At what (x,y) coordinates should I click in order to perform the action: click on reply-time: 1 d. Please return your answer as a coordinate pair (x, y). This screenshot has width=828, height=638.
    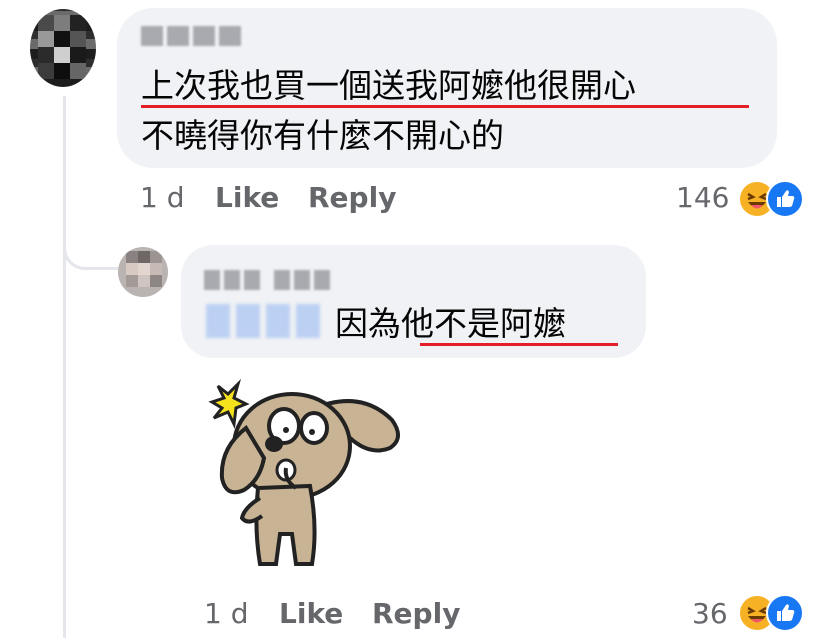
    Looking at the image, I should click on (226, 613).